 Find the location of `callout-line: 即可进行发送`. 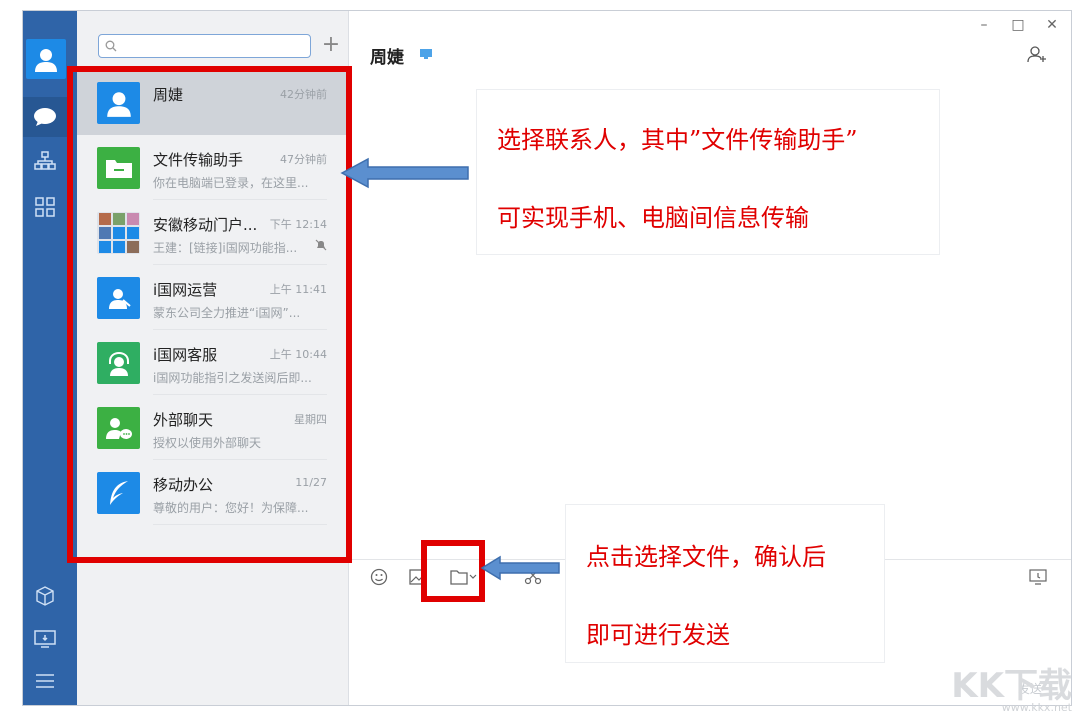

callout-line: 即可进行发送 is located at coordinates (658, 635).